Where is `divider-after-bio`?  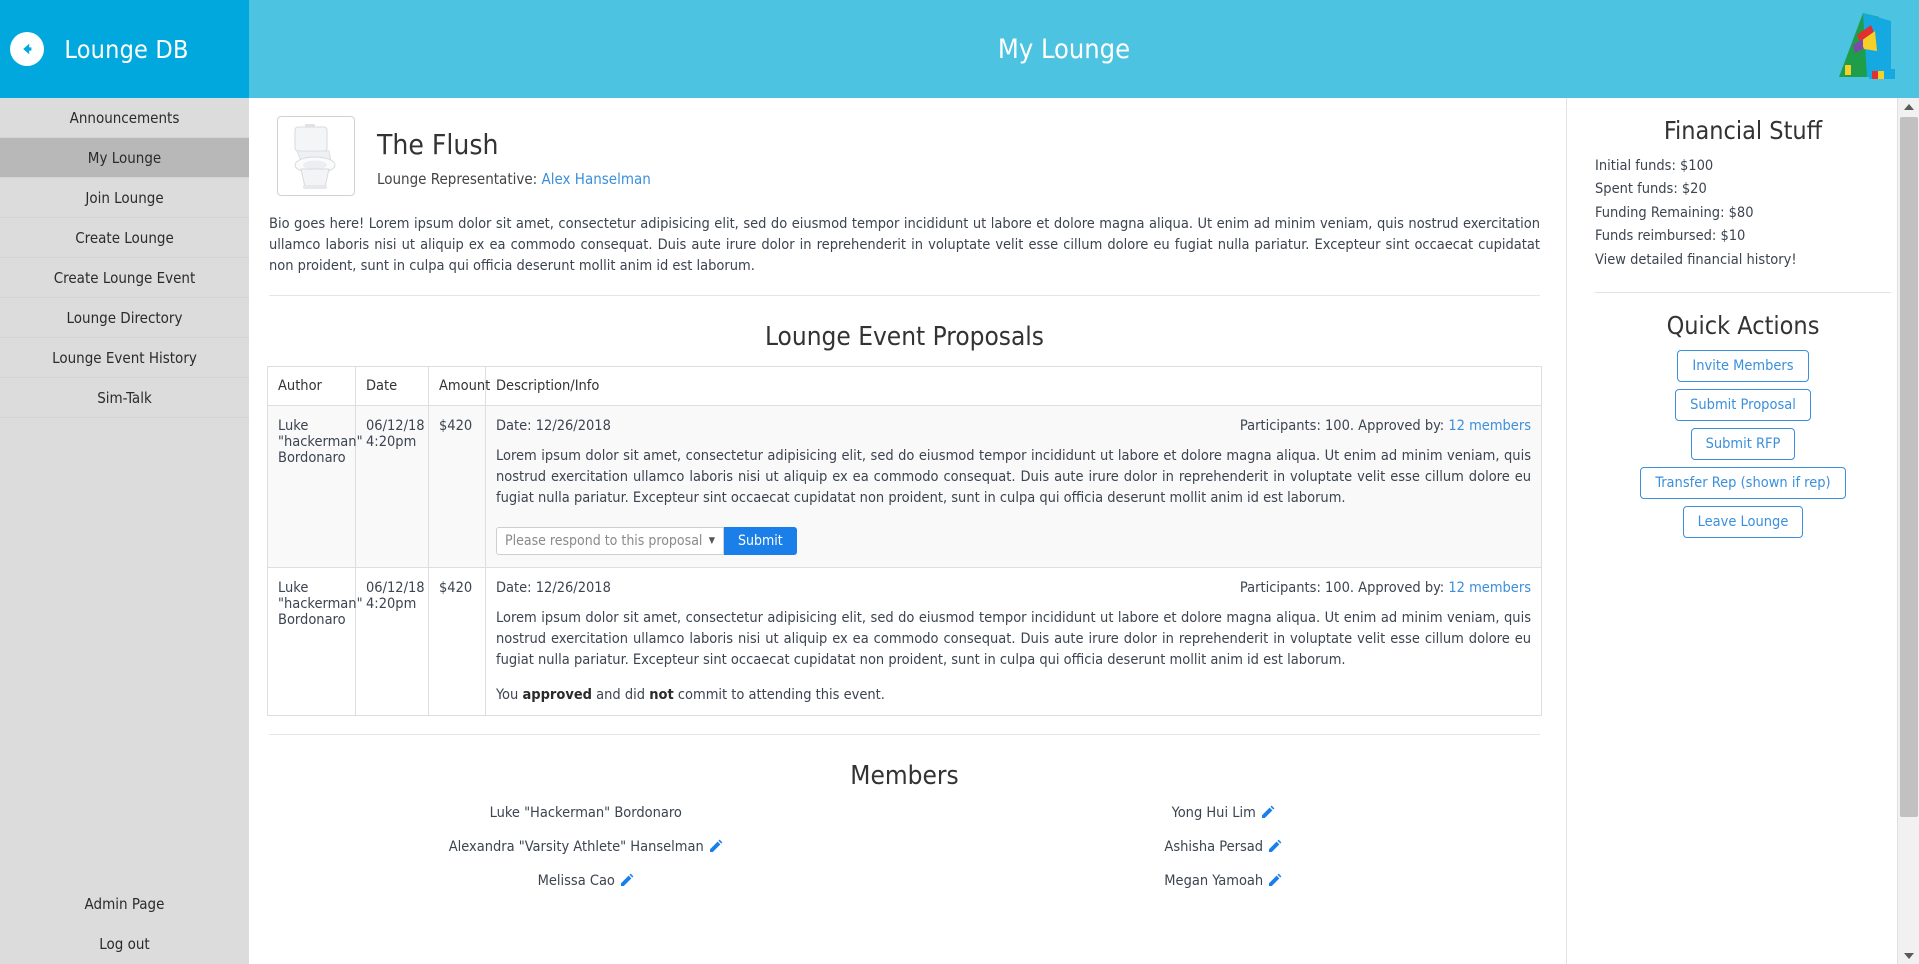 divider-after-bio is located at coordinates (904, 296).